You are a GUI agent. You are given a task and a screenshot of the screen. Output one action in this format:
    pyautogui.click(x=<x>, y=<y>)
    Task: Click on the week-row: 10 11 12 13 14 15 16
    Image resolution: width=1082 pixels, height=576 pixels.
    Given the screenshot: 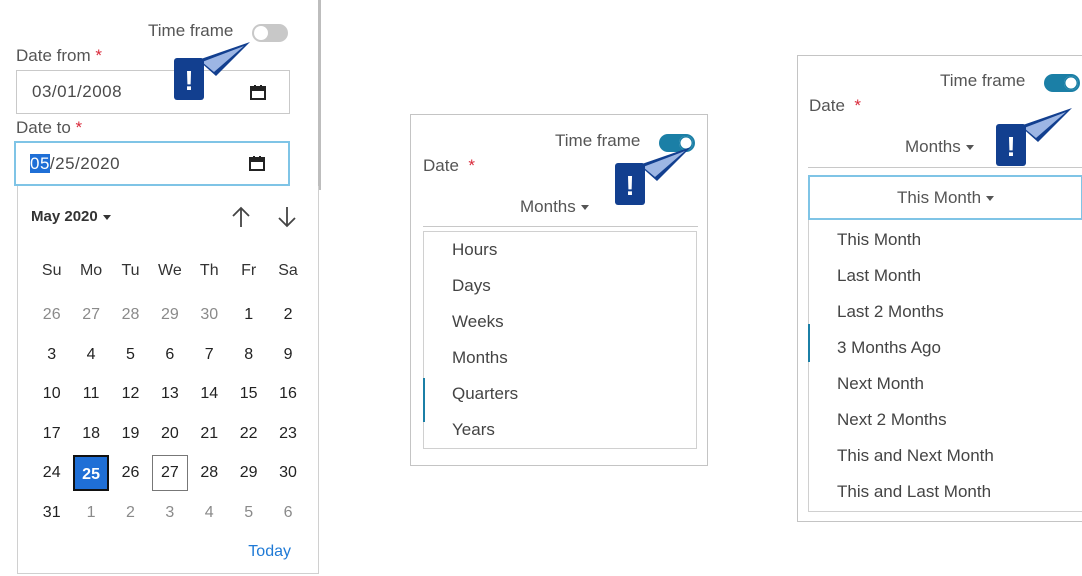 What is the action you would take?
    pyautogui.click(x=170, y=394)
    